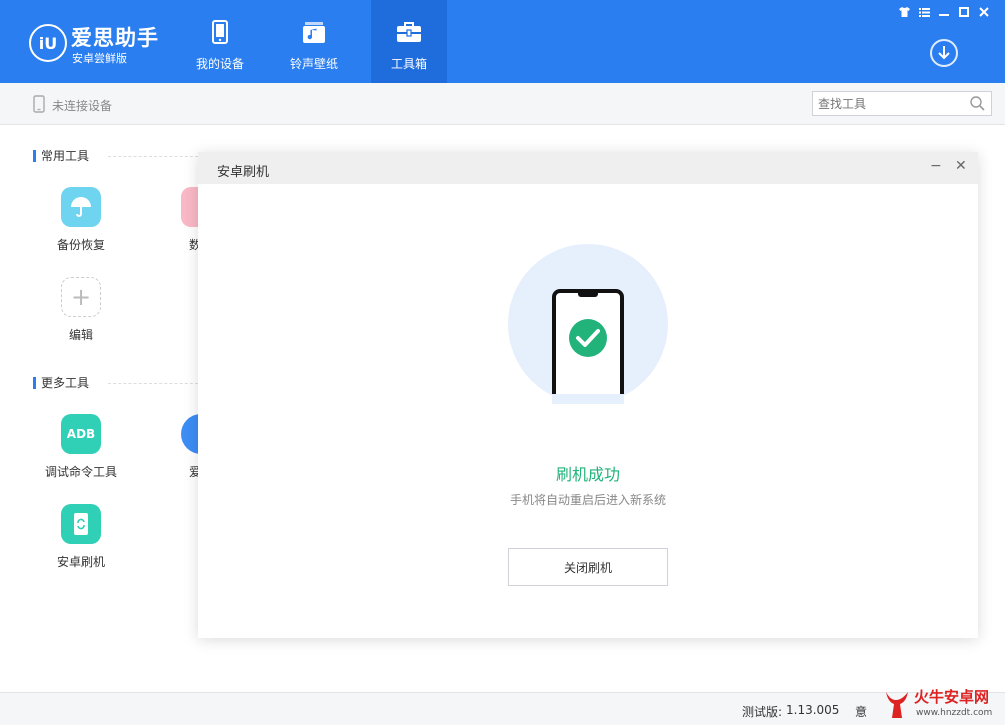 Image resolution: width=1005 pixels, height=725 pixels. What do you see at coordinates (80, 335) in the screenshot?
I see `tool-label: 编辑` at bounding box center [80, 335].